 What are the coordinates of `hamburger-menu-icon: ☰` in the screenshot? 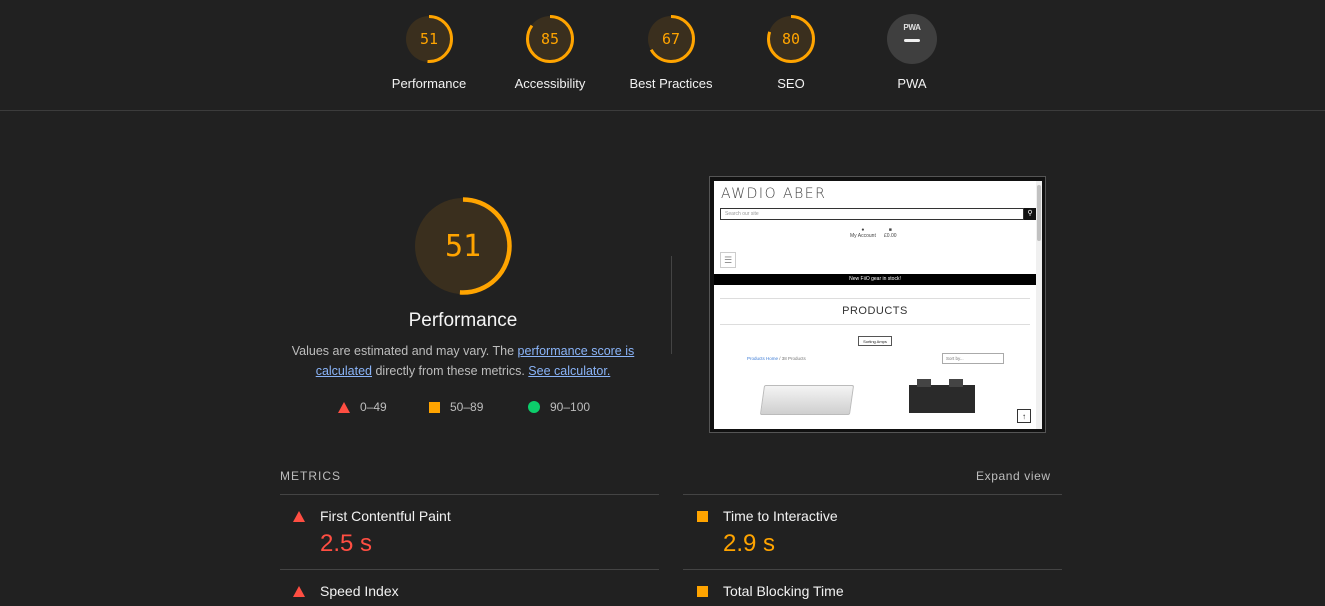 It's located at (728, 260).